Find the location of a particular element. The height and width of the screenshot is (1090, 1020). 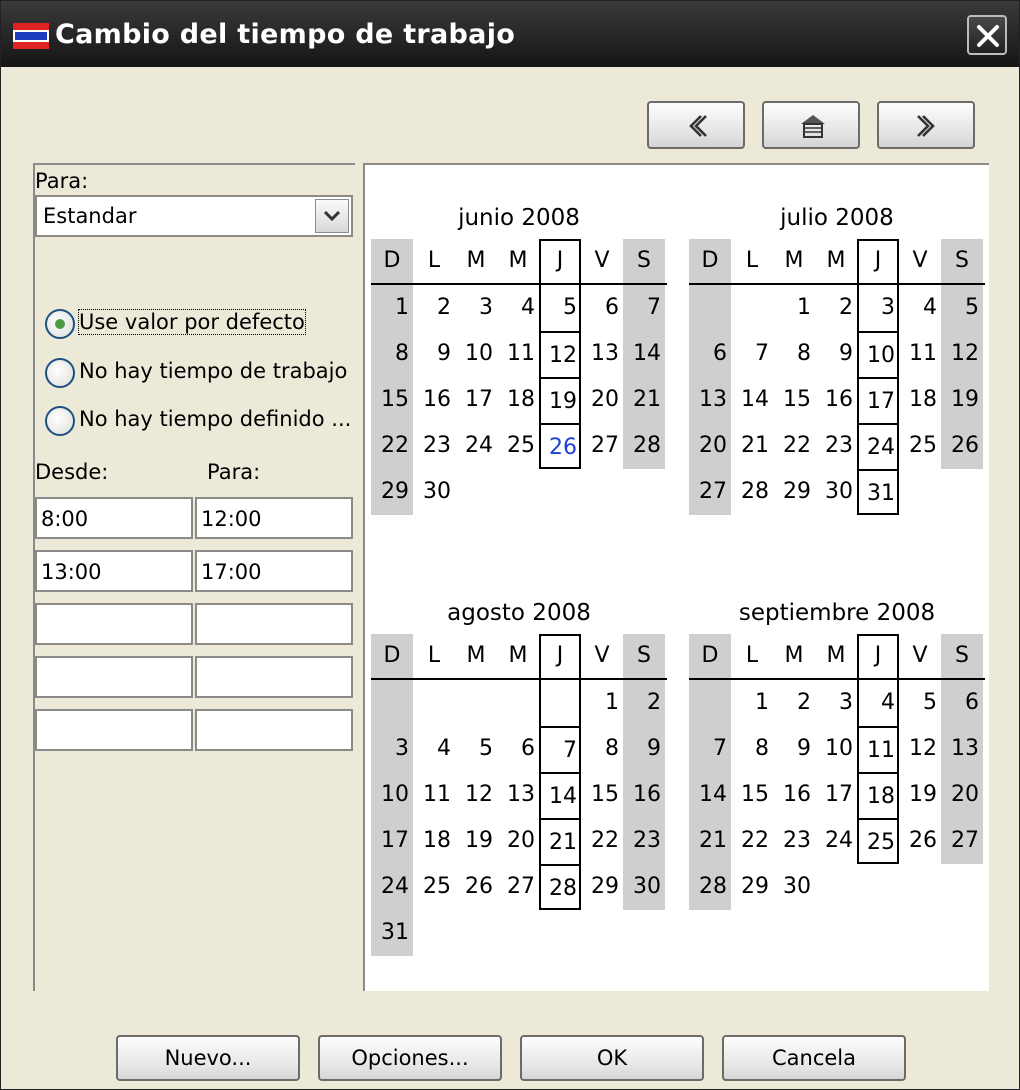

cancel-button: Cancela is located at coordinates (814, 1058).